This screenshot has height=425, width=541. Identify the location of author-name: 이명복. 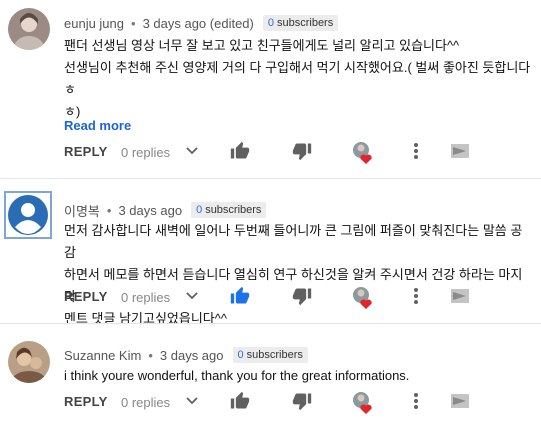
(82, 210).